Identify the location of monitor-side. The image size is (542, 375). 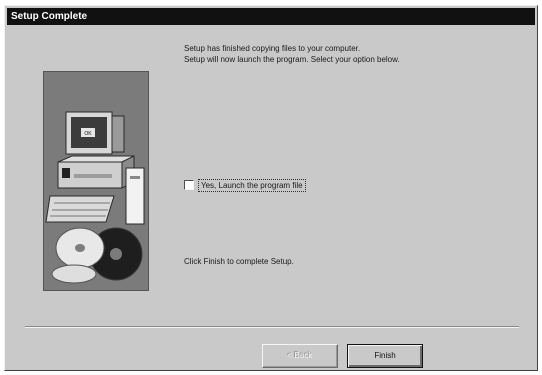
(118, 134).